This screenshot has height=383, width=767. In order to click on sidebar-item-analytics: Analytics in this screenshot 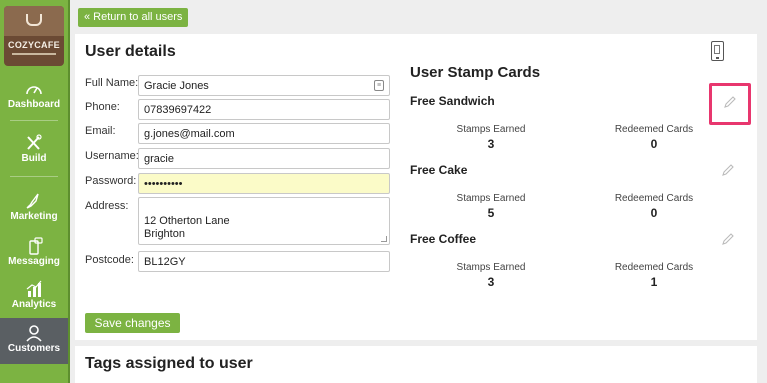, I will do `click(34, 295)`.